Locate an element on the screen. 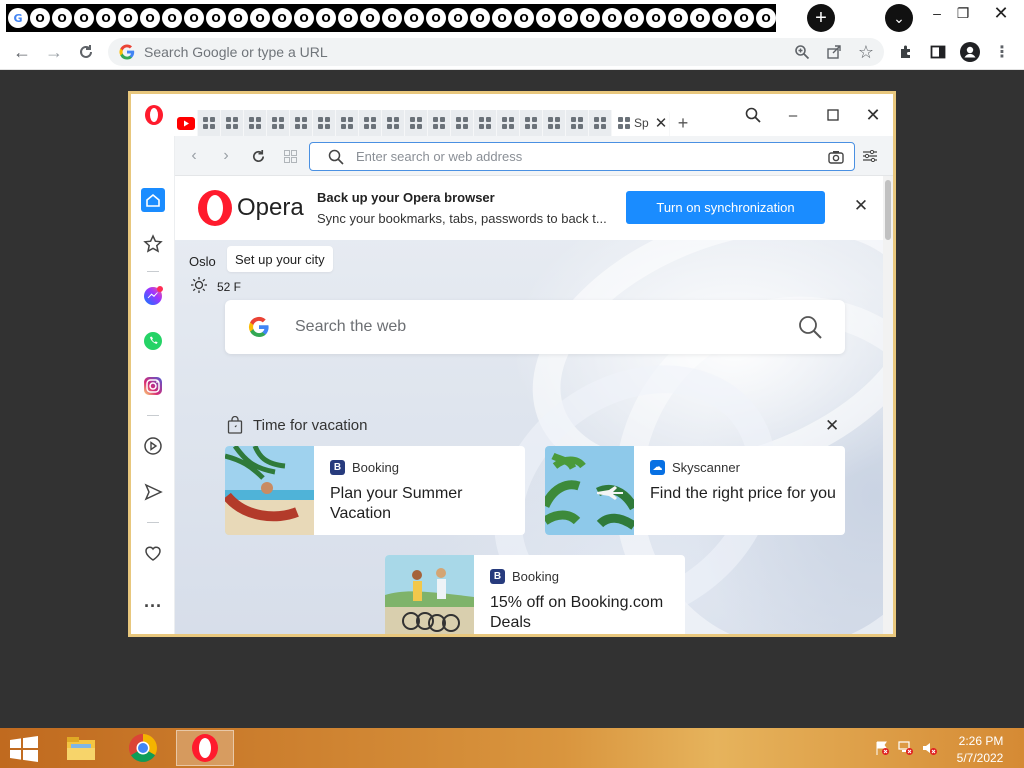  forward-arrow-icon: → is located at coordinates (54, 52).